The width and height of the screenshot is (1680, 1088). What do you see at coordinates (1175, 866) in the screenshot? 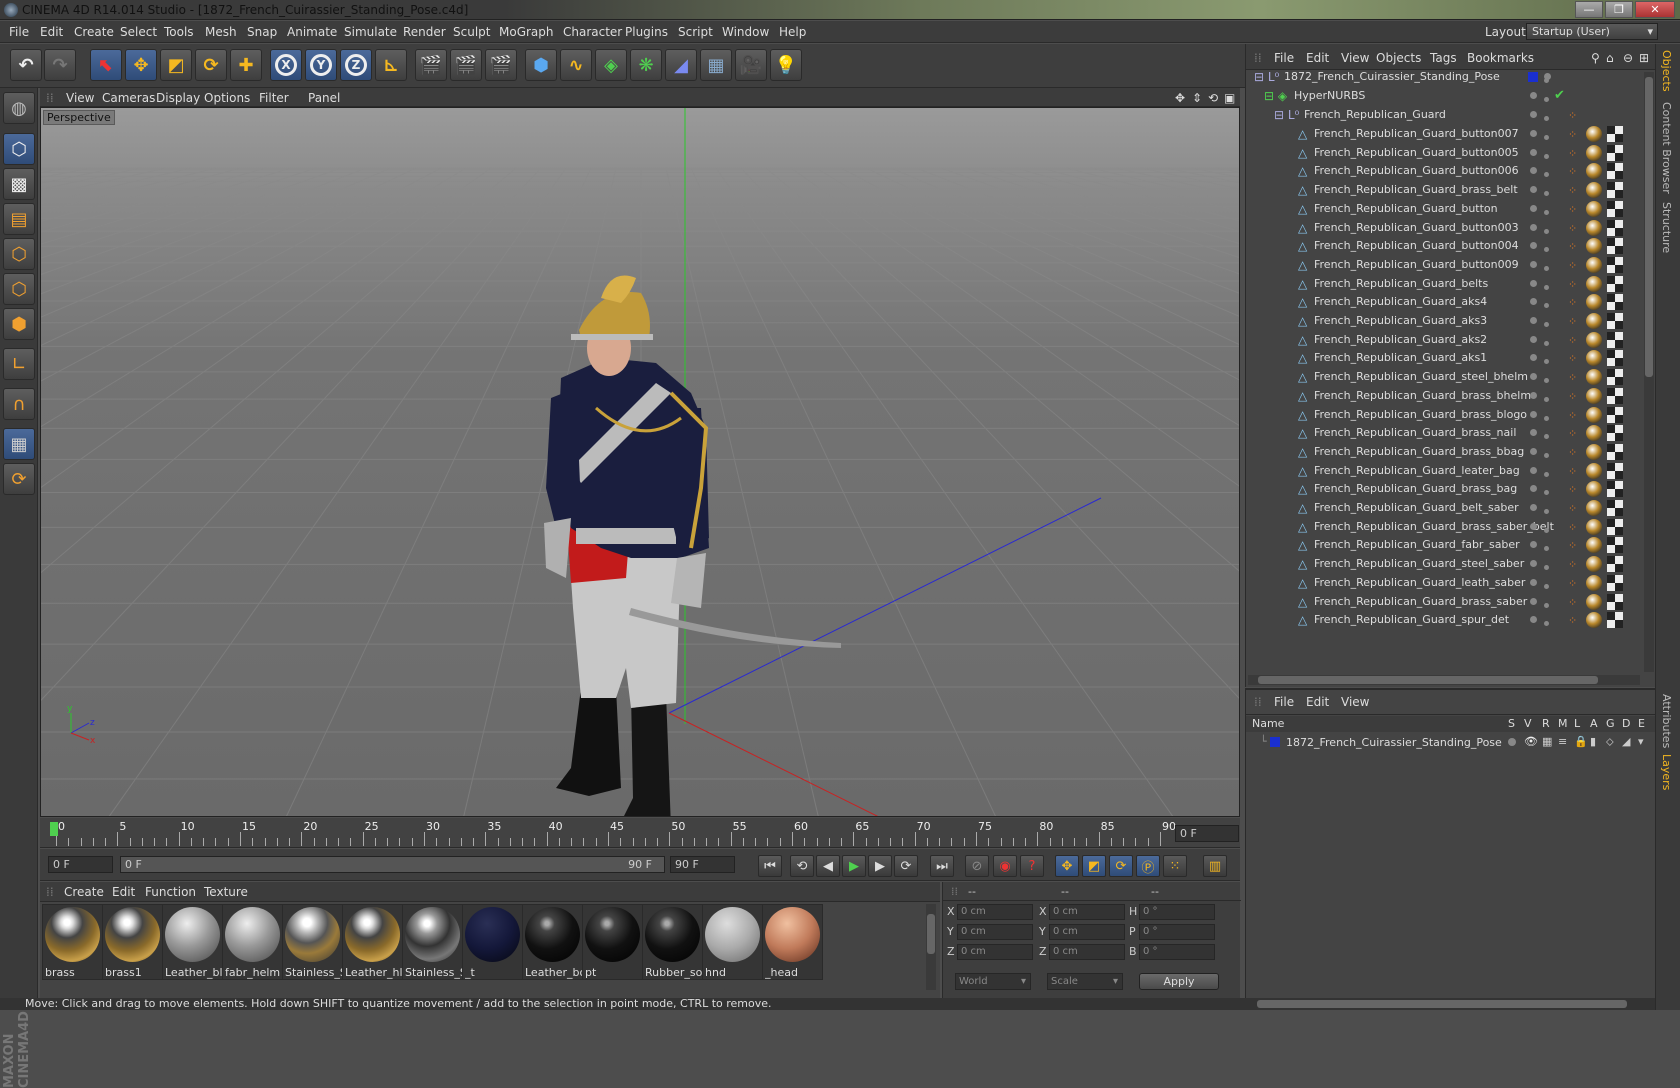
I see `record-pla-button: ⁙` at bounding box center [1175, 866].